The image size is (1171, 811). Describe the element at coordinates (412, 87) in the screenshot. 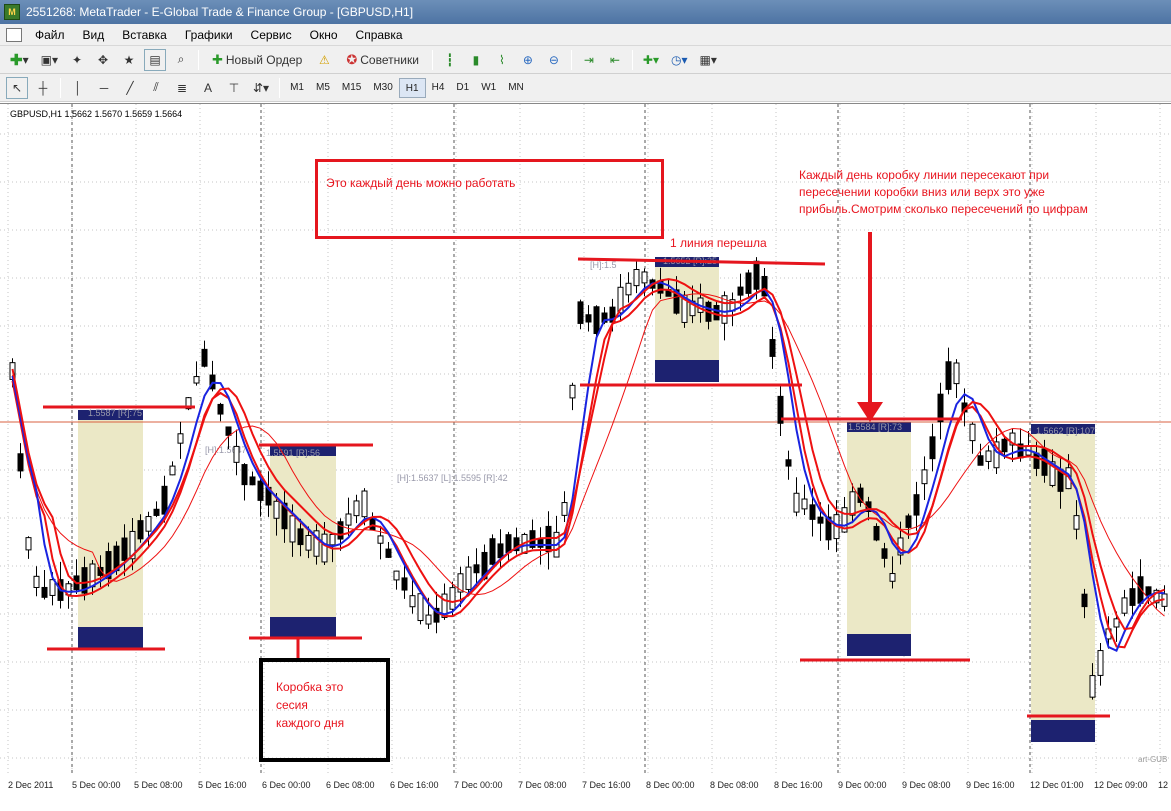

I see `timeframe-h1: H1` at that location.